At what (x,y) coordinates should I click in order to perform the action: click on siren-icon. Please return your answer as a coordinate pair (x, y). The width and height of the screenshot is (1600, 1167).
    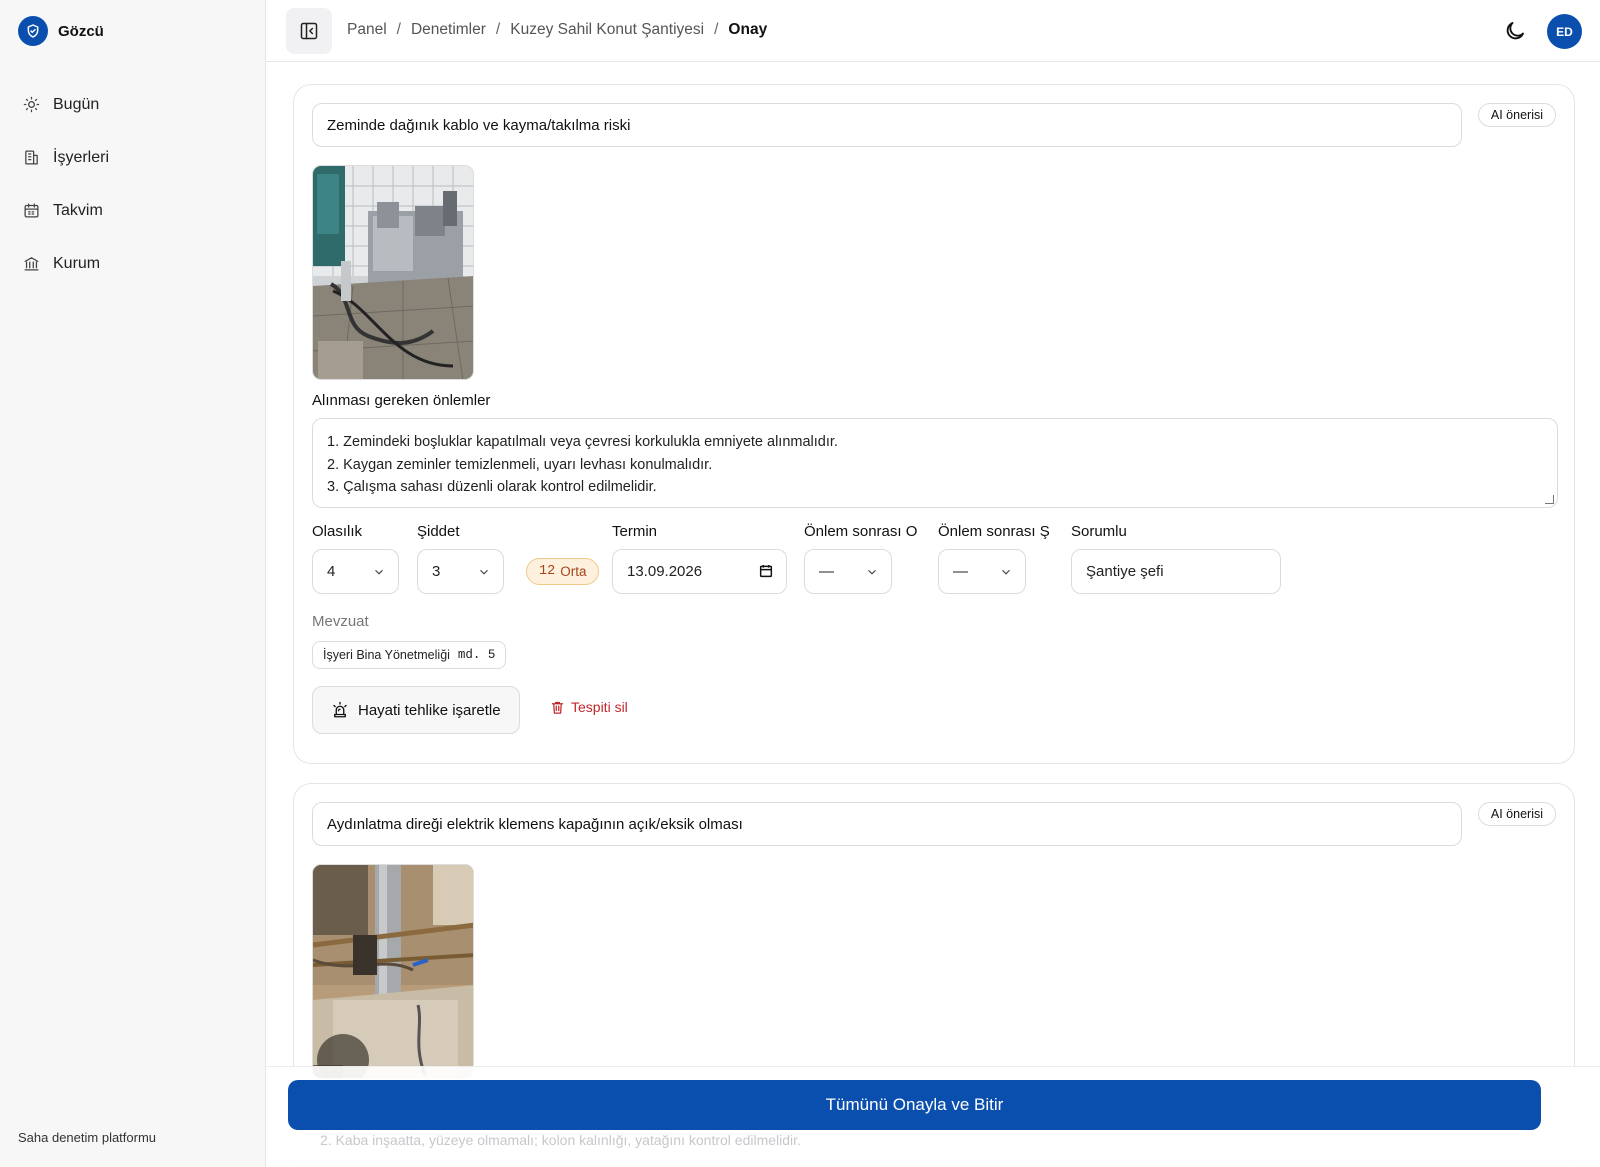
    Looking at the image, I should click on (340, 709).